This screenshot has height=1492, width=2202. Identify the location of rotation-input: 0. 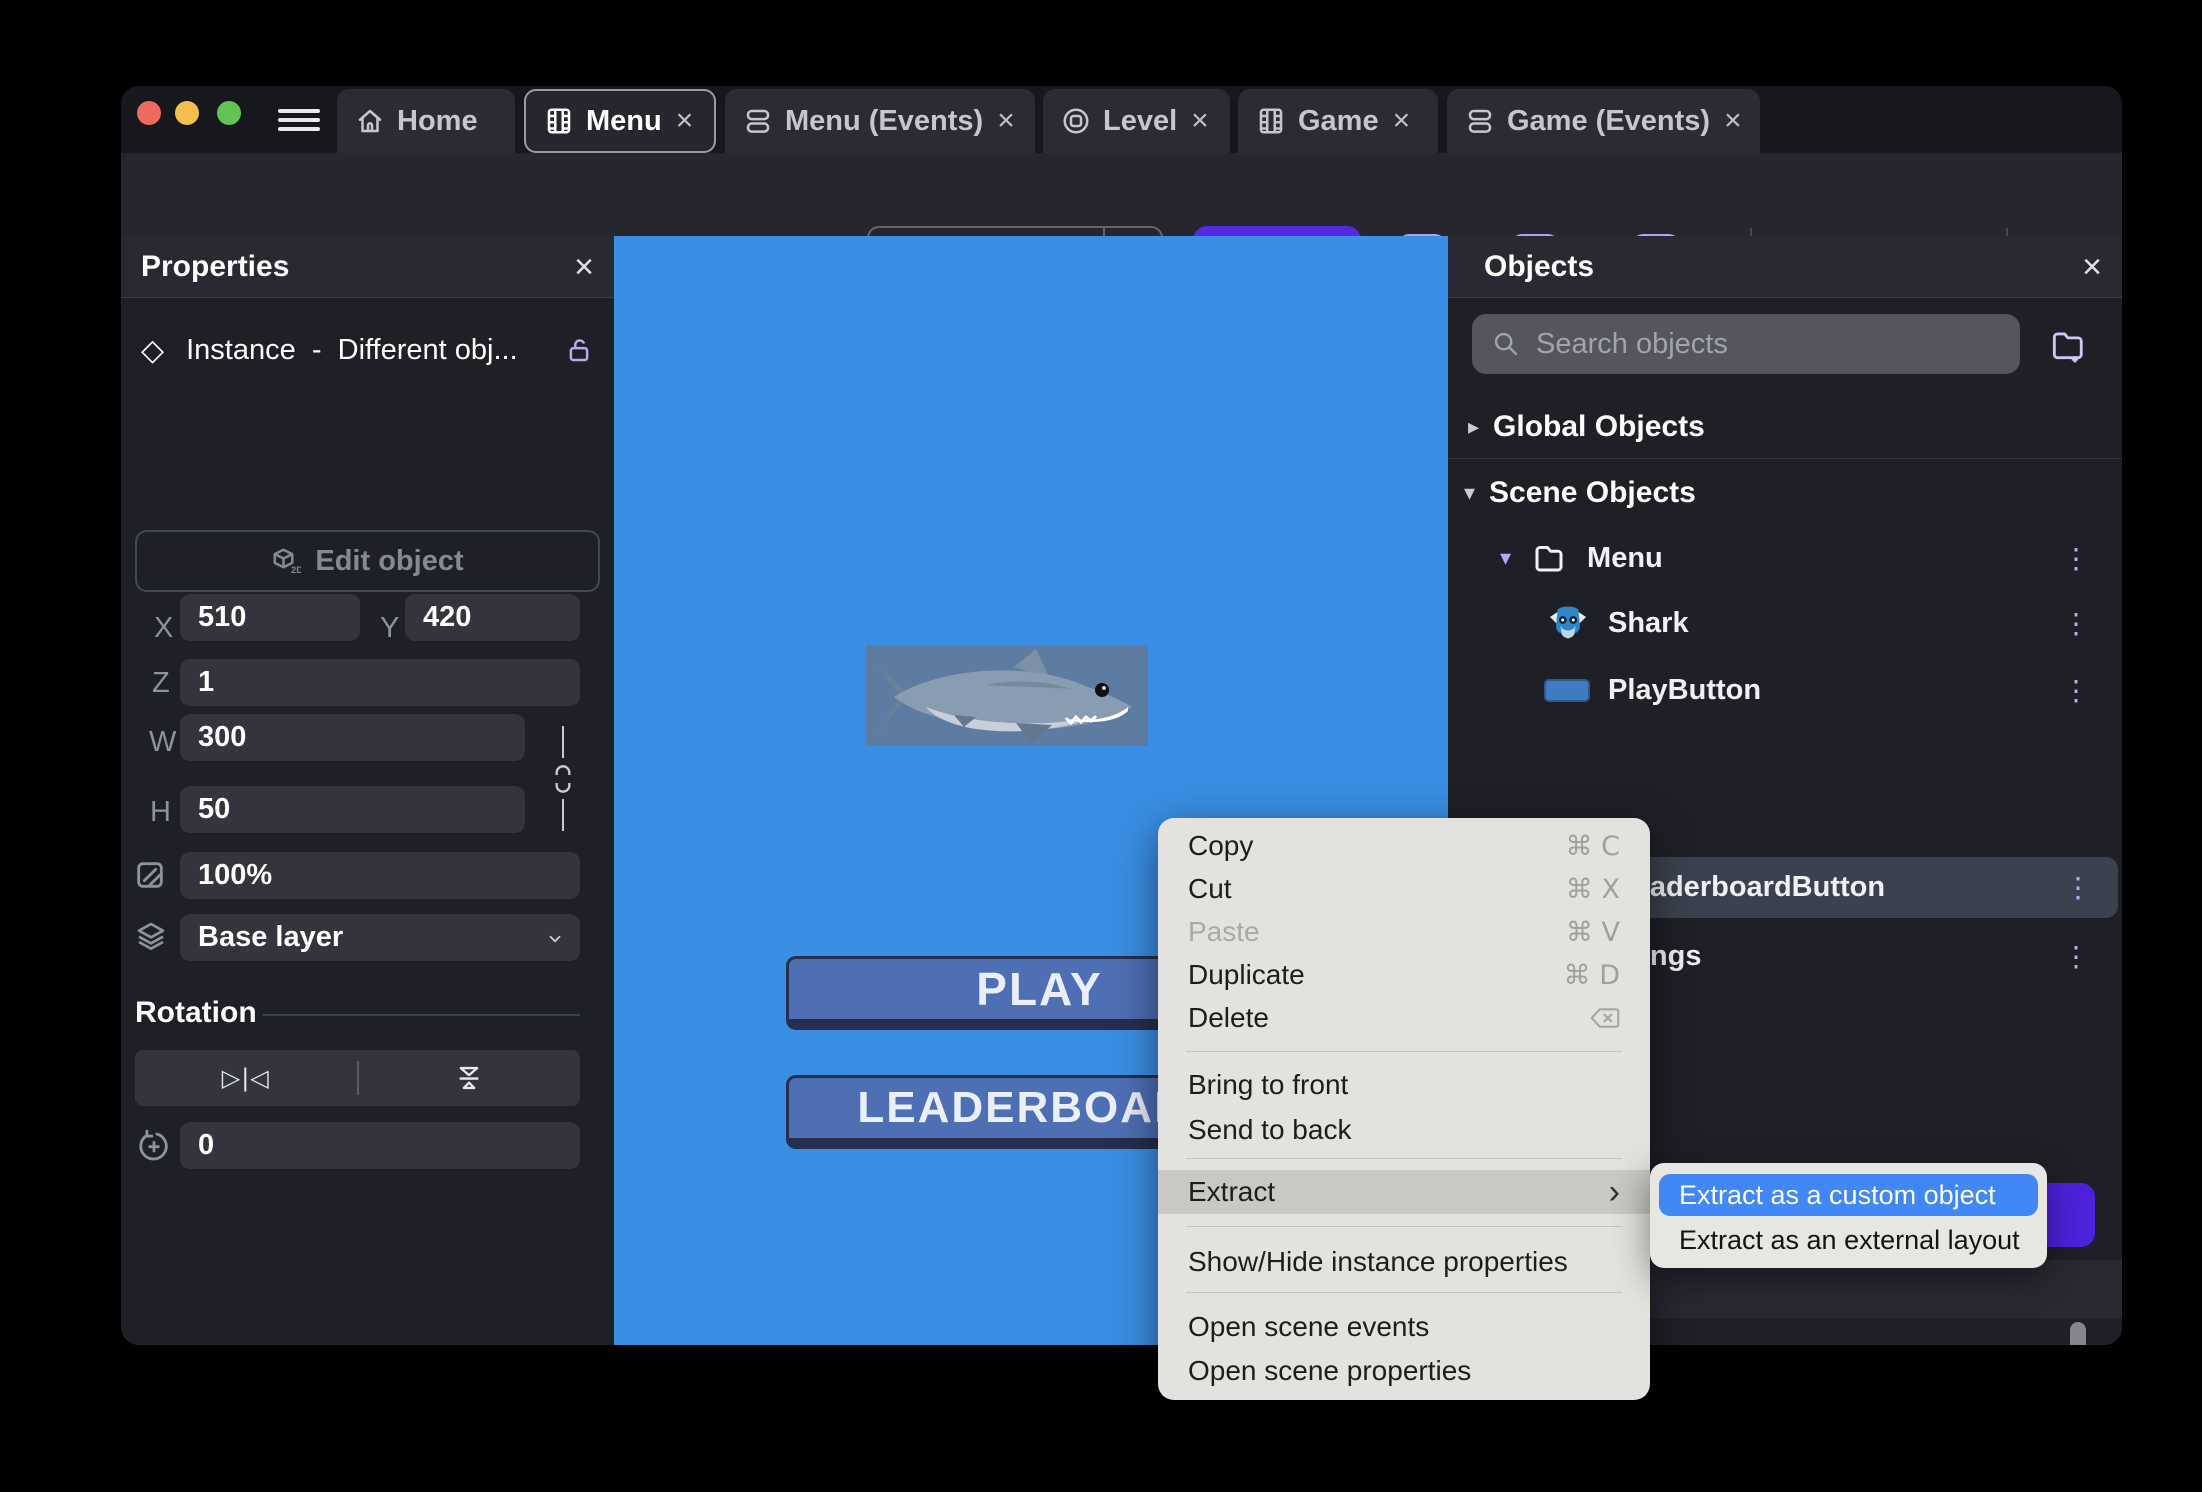
(380, 1145).